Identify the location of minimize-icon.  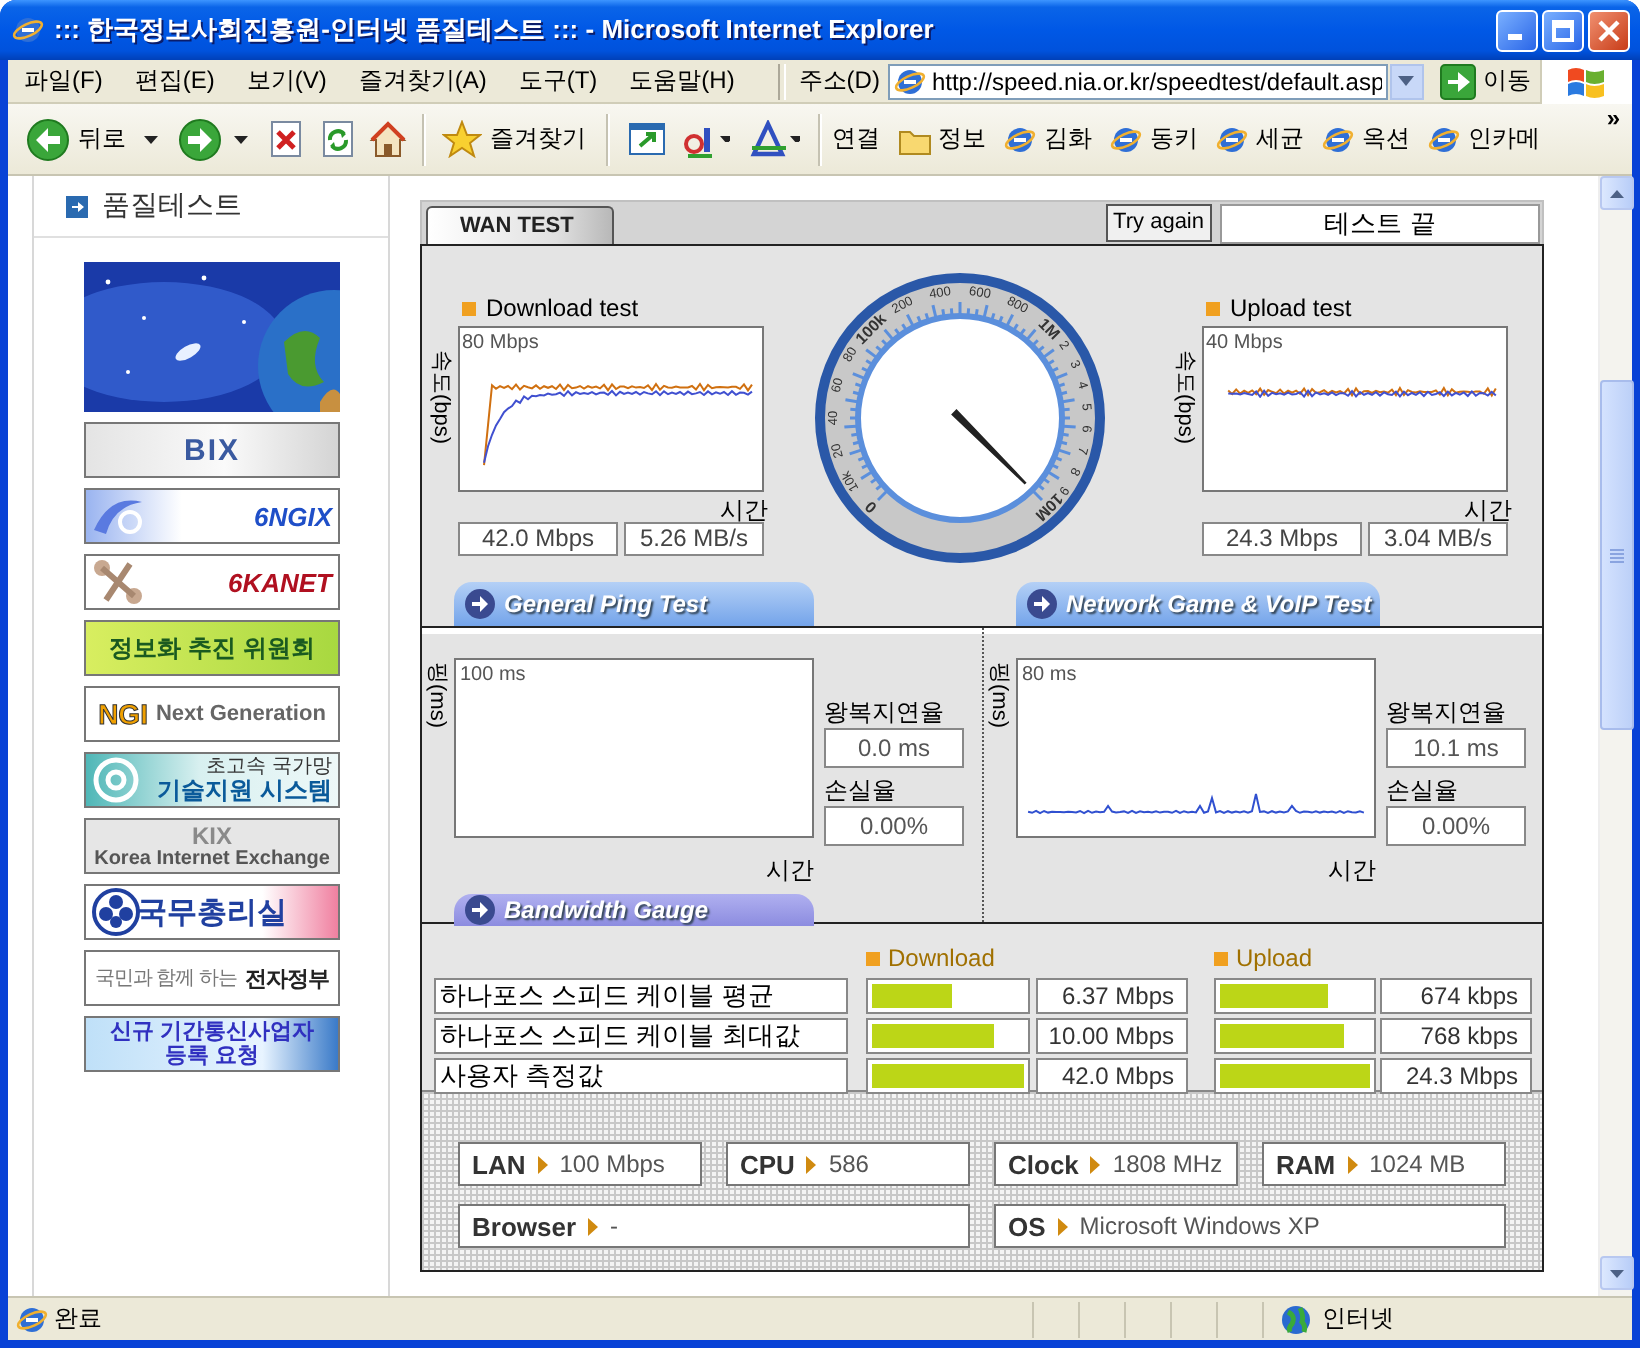
(1514, 37).